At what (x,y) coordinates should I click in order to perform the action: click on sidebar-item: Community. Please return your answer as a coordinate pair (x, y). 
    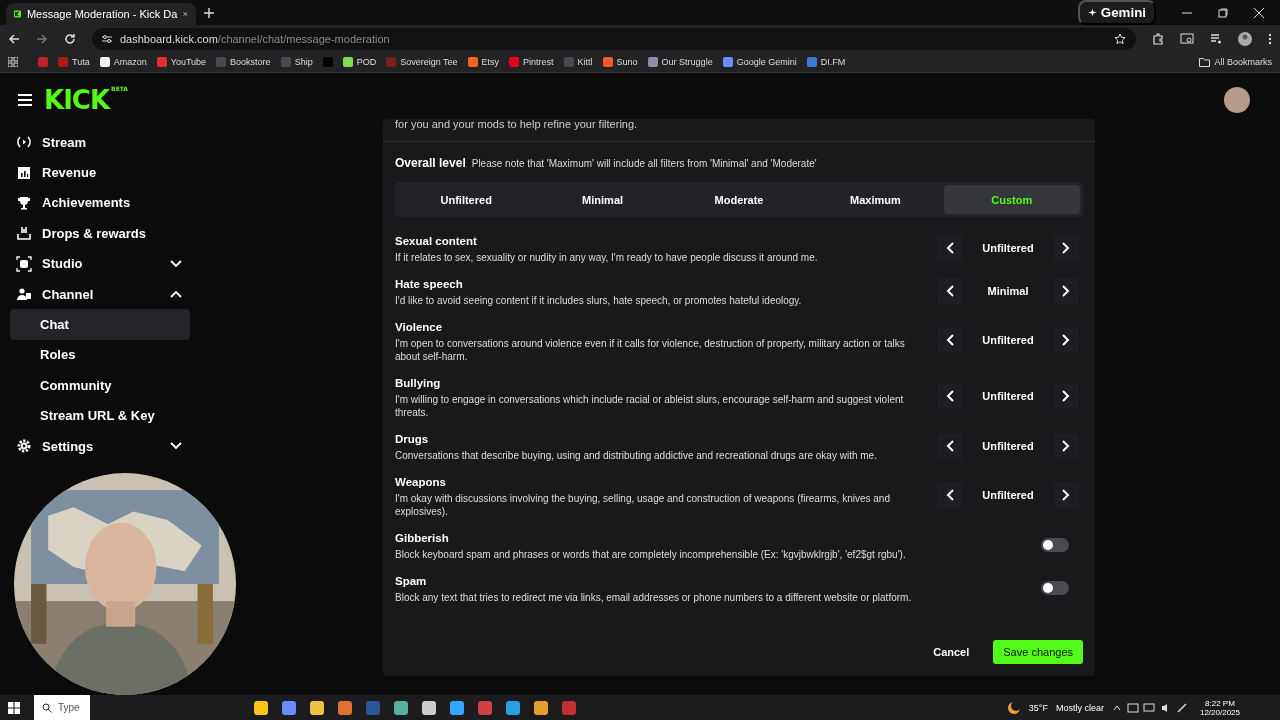
    Looking at the image, I should click on (100, 385).